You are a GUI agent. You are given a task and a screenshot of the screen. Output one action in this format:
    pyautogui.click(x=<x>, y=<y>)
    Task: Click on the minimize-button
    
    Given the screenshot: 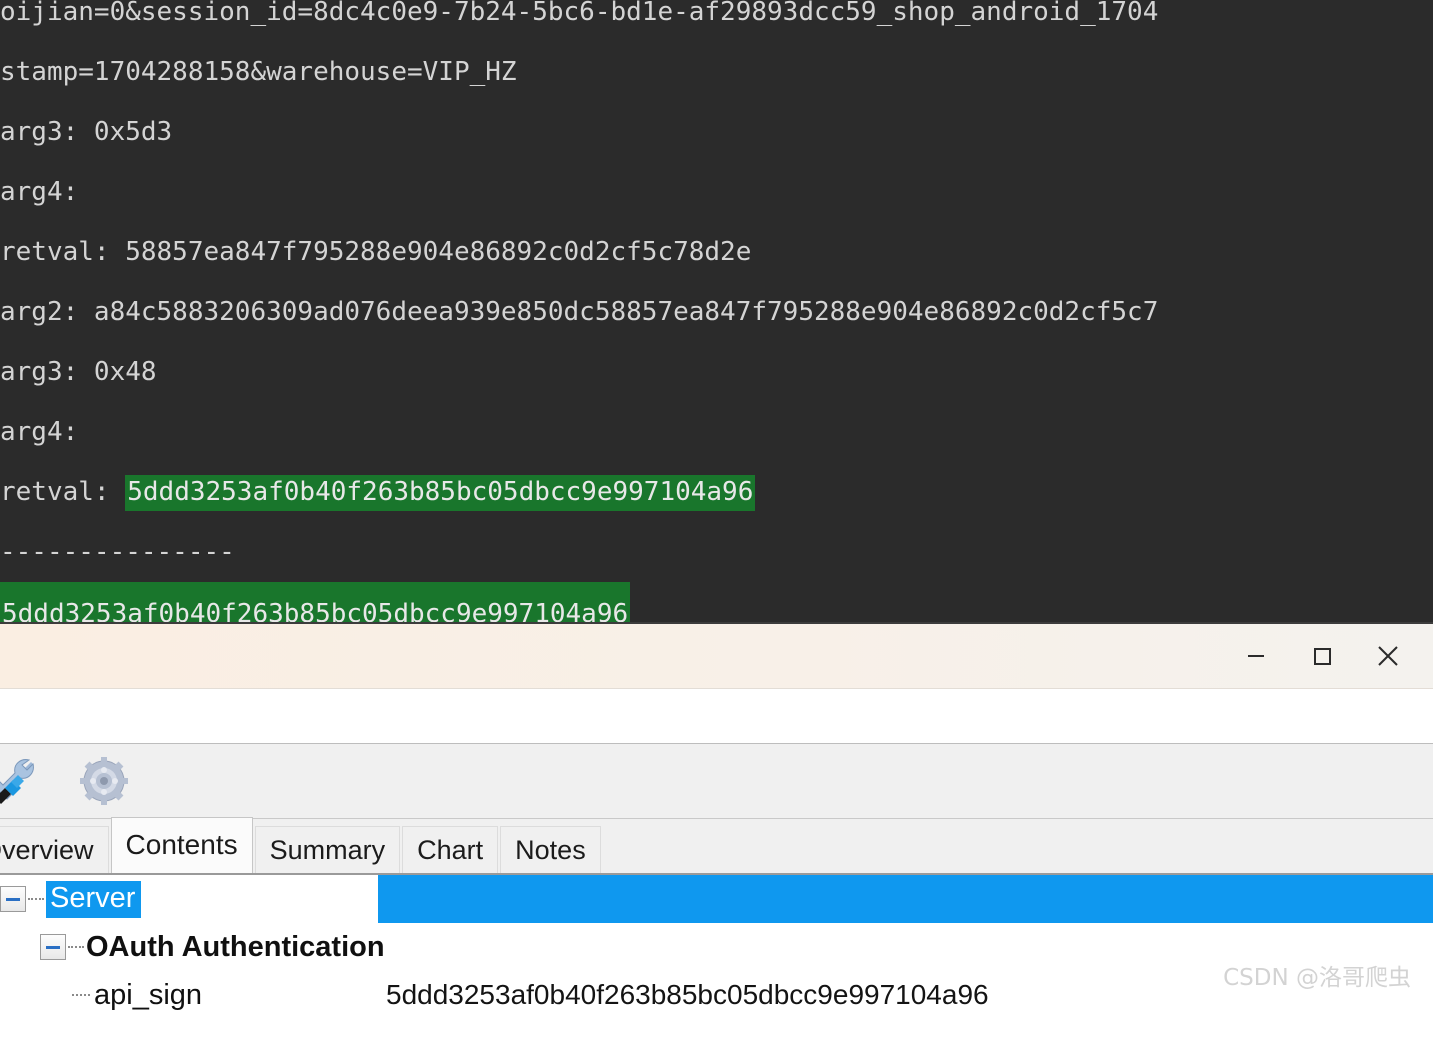 What is the action you would take?
    pyautogui.click(x=1256, y=656)
    